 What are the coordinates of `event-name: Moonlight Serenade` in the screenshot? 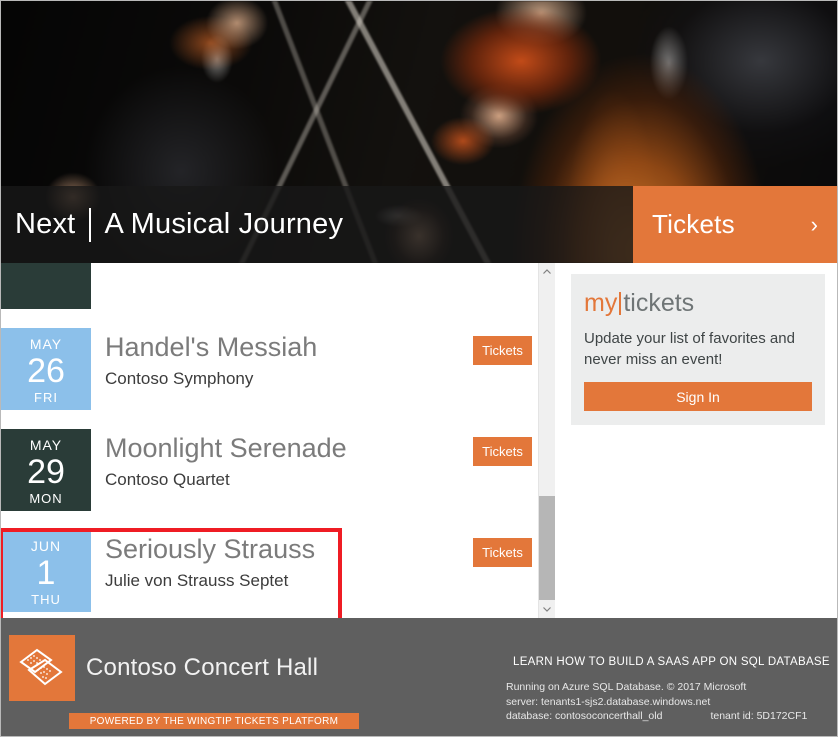 It's located at (226, 448).